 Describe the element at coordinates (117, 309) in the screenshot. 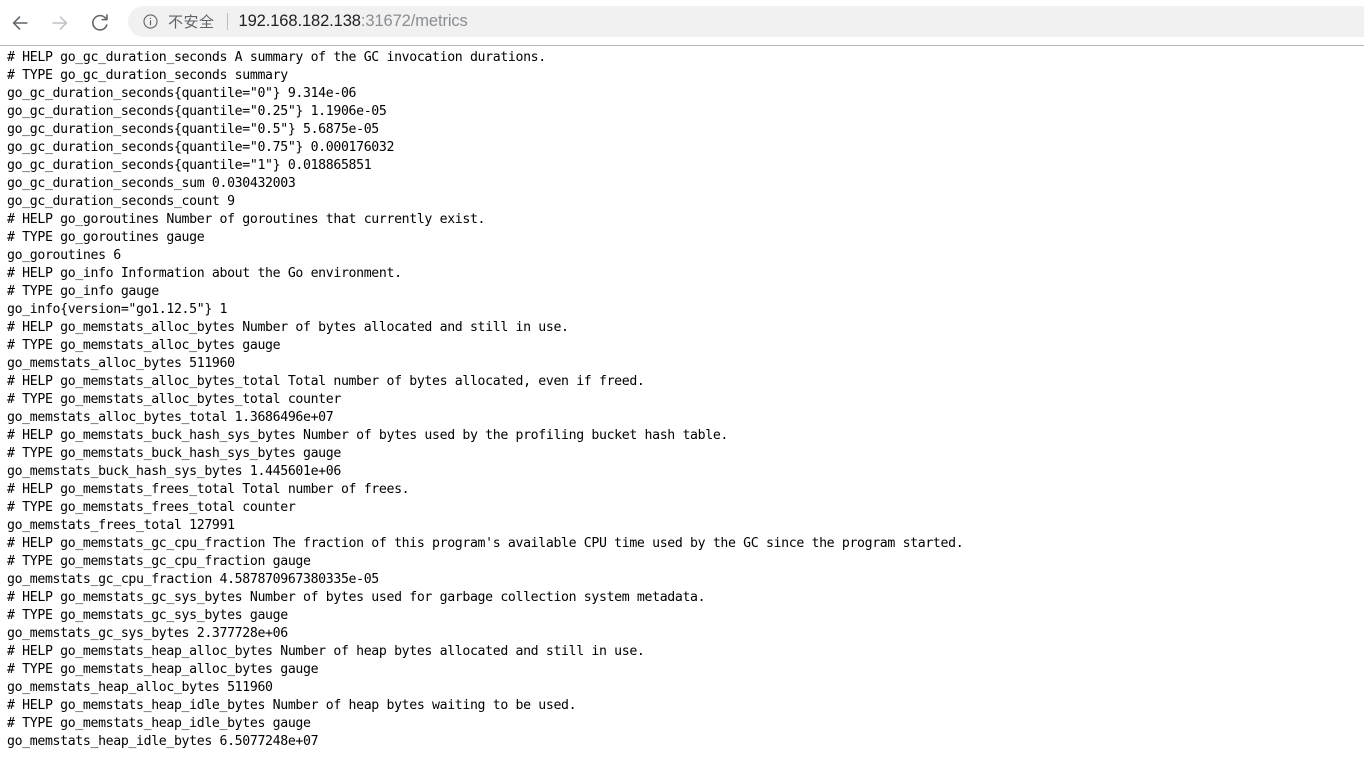

I see `metrics-line: go_info{version="go1.12.5"} 1` at that location.